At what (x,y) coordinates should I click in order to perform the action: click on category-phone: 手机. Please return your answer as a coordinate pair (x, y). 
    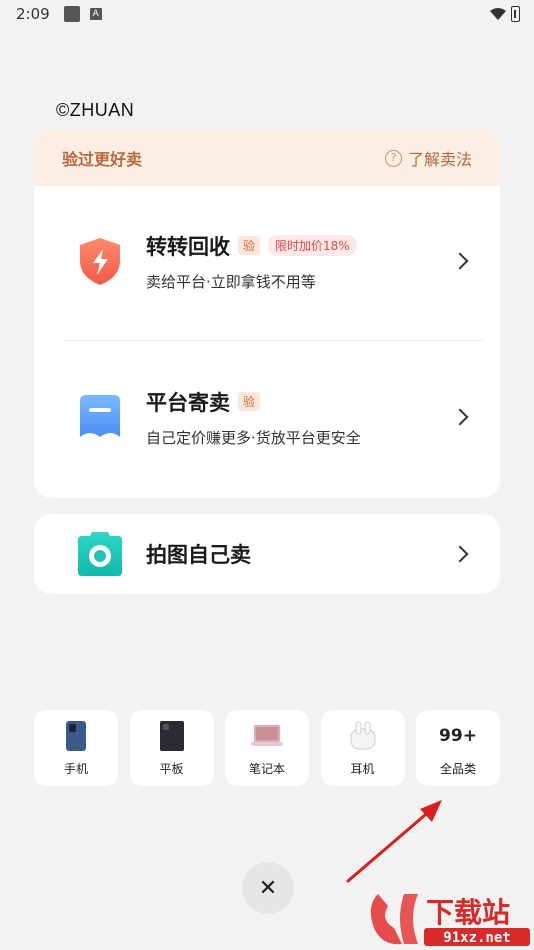
    Looking at the image, I should click on (76, 748).